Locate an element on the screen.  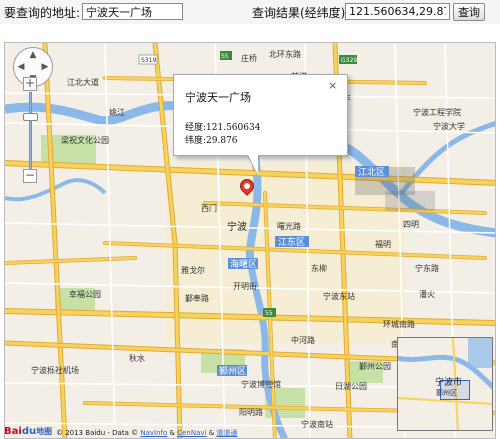
svg-text: 姚江 is located at coordinates (117, 112).